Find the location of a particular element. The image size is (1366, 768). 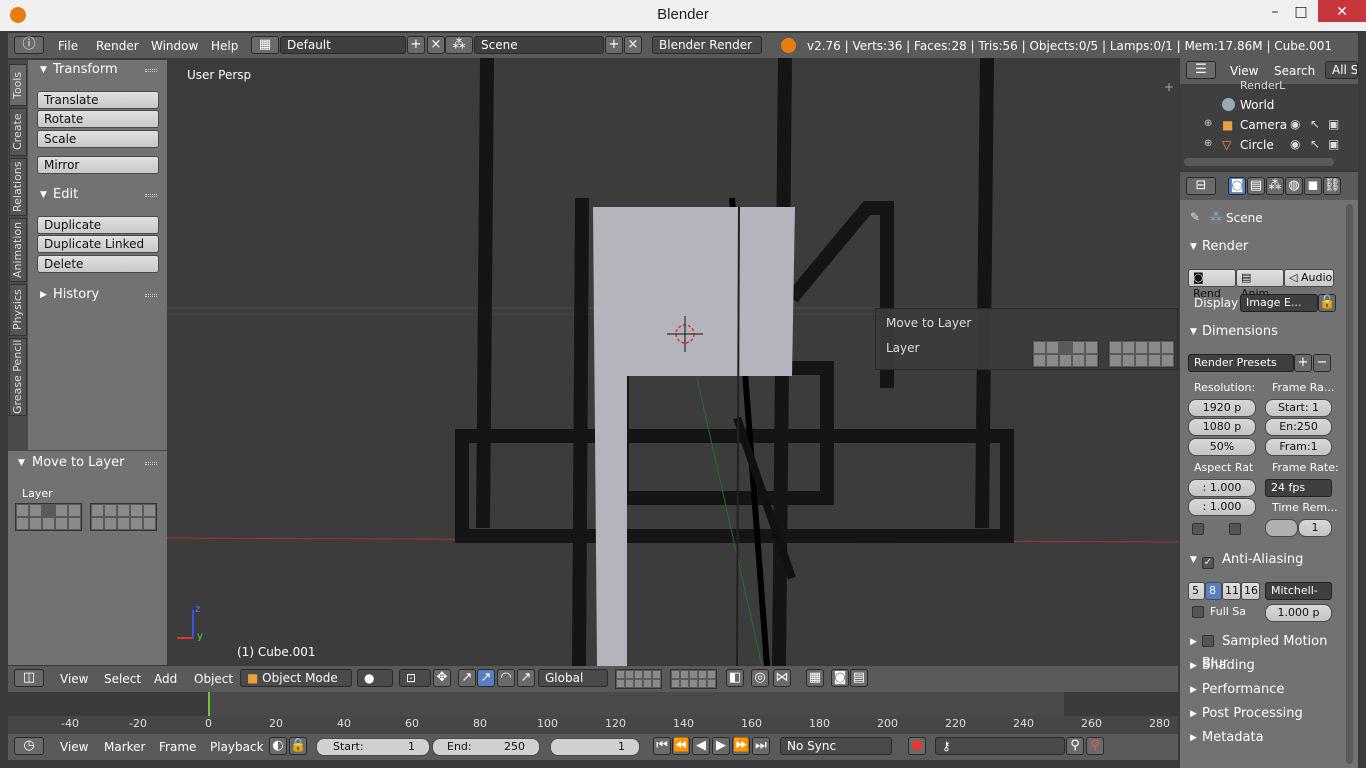

aa-samples-8: 8 is located at coordinates (1213, 591).